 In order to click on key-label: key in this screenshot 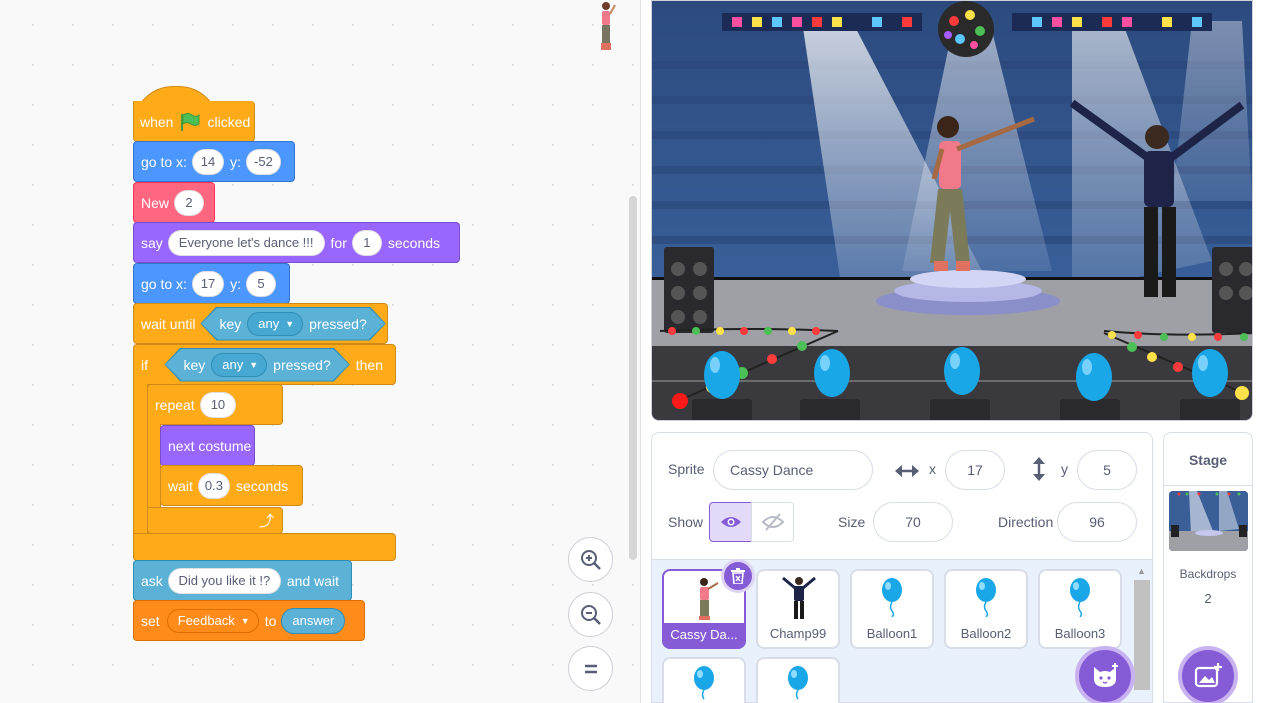, I will do `click(194, 364)`.